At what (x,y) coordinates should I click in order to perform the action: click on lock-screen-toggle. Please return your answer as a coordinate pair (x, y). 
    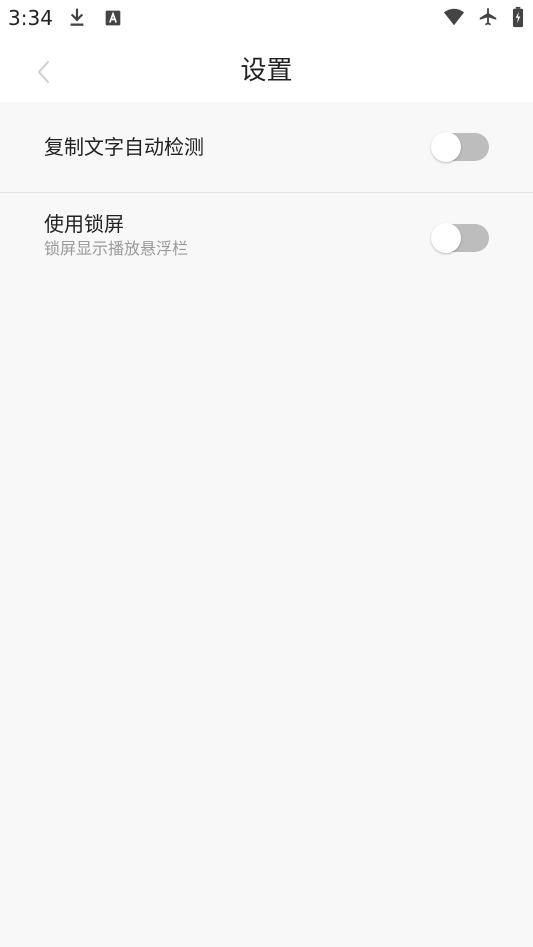
    Looking at the image, I should click on (460, 238).